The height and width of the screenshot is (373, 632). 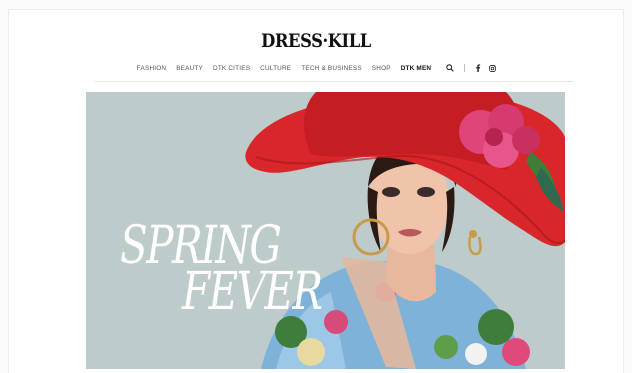 What do you see at coordinates (189, 68) in the screenshot?
I see `nav-item-beauty: BEAUTY` at bounding box center [189, 68].